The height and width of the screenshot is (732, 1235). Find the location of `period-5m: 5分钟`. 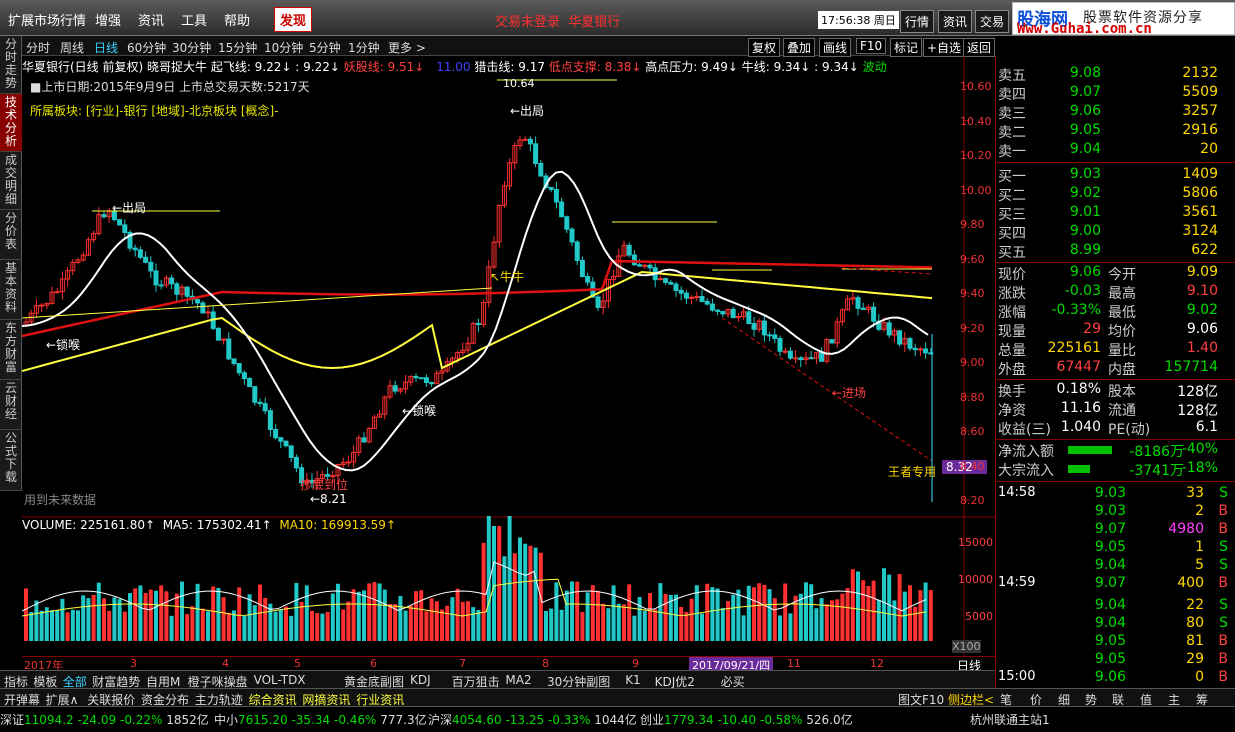

period-5m: 5分钟 is located at coordinates (325, 47).